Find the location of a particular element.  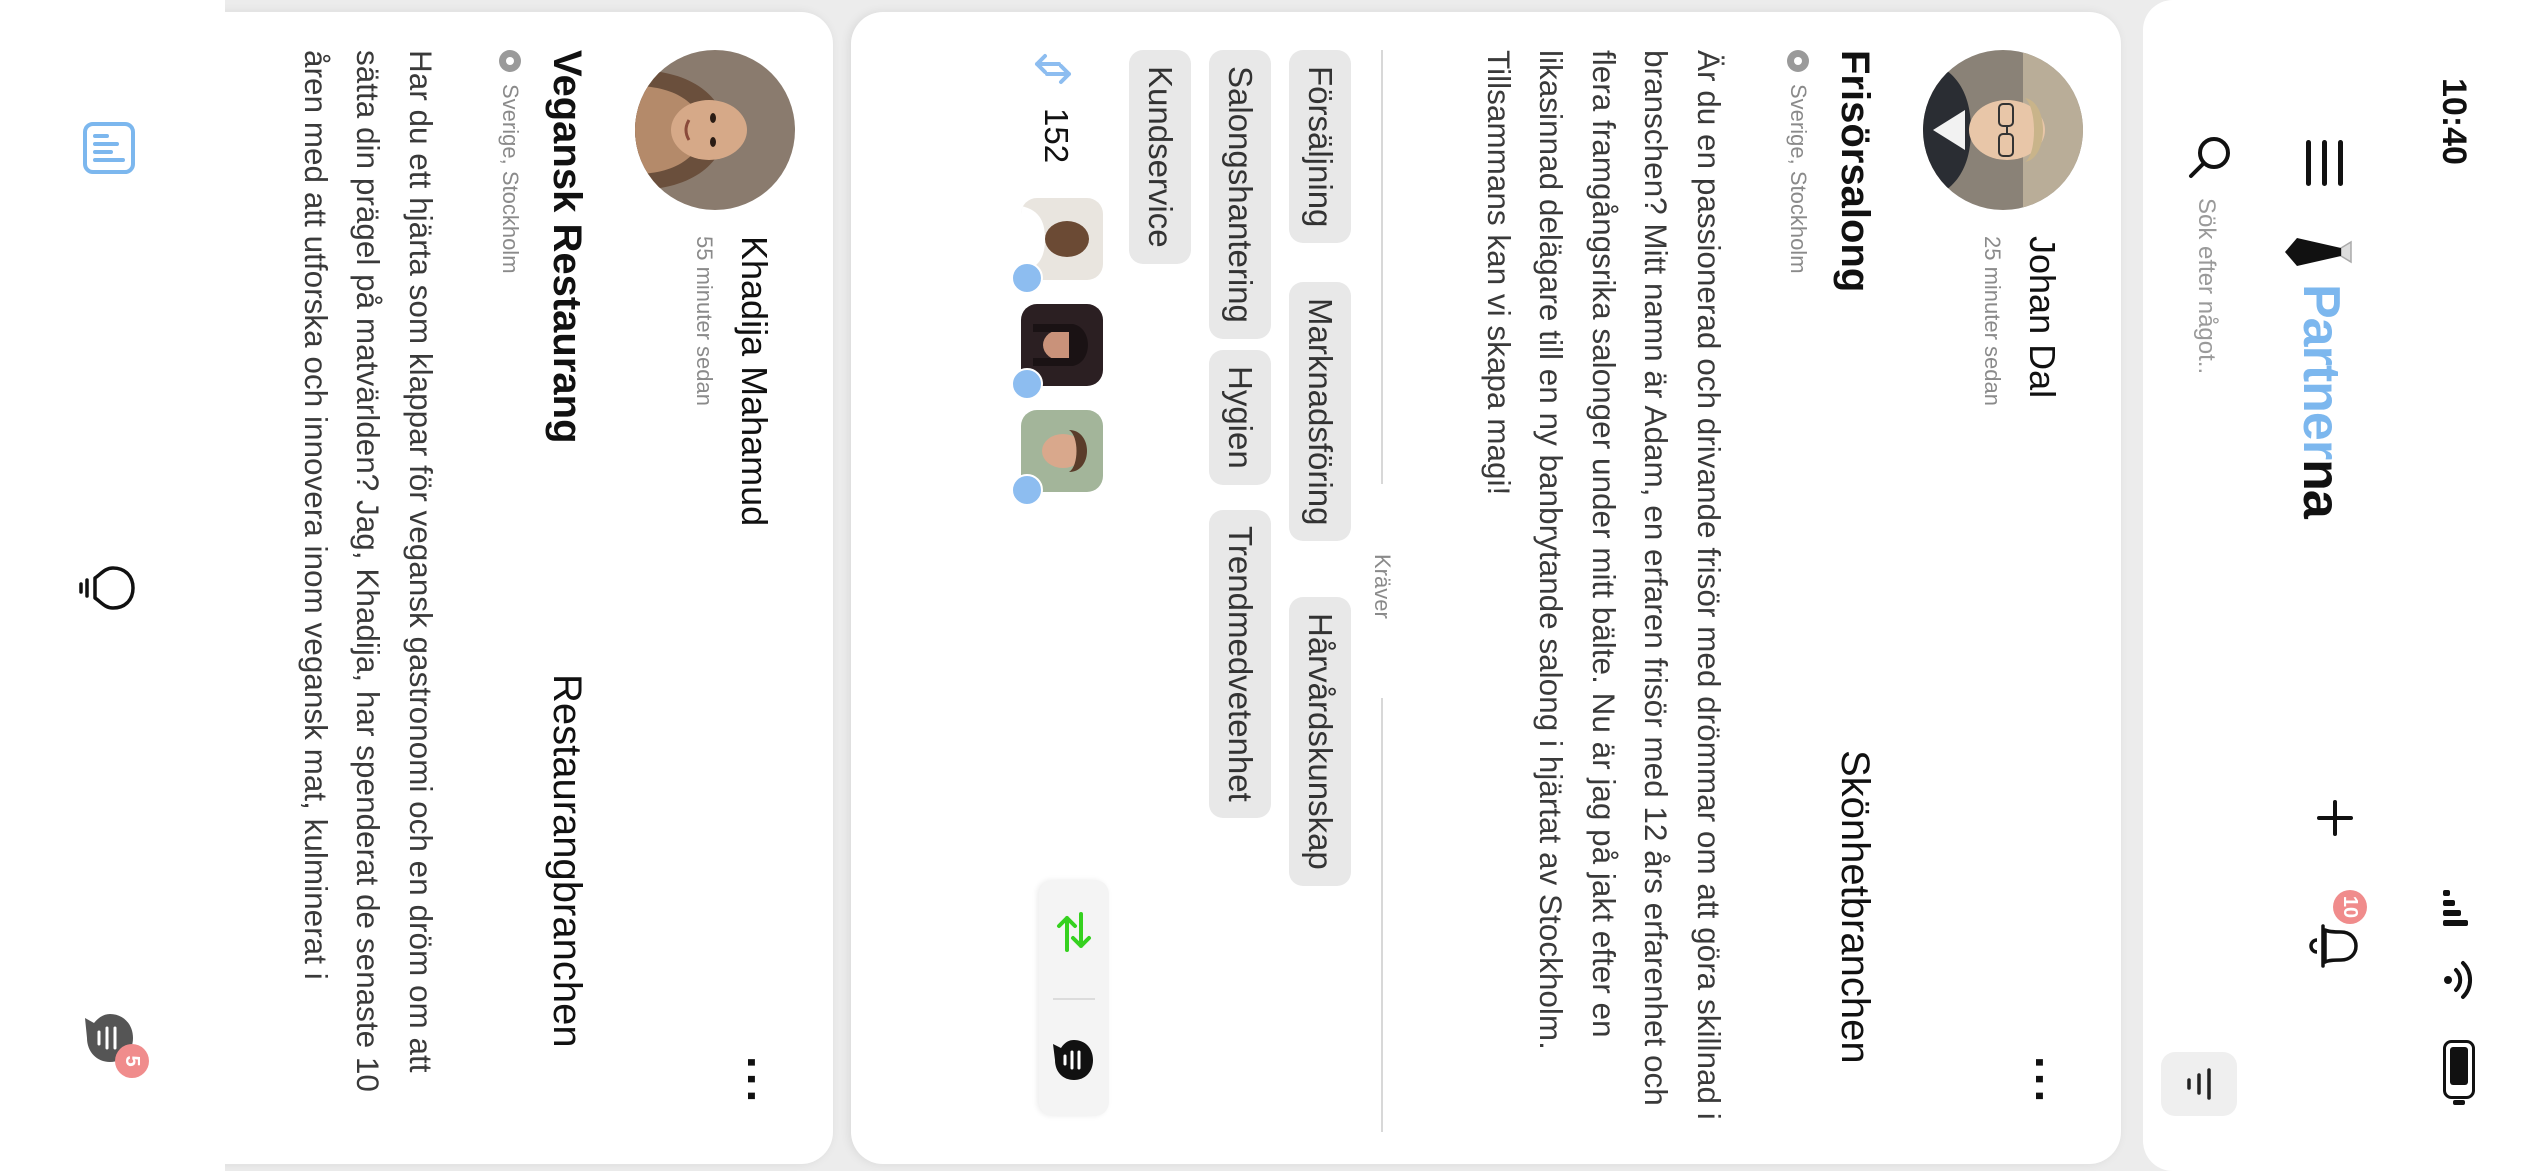

author-name: Johan Dal is located at coordinates (2042, 317).